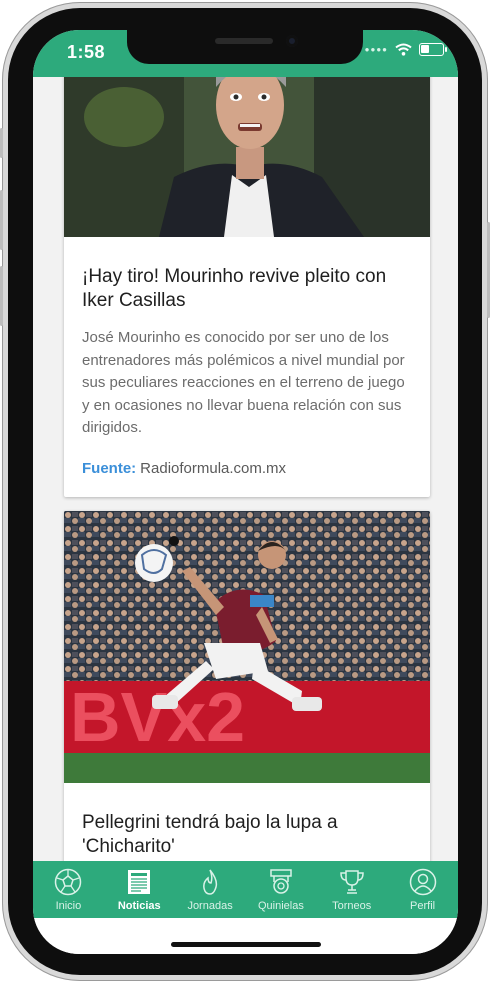 This screenshot has width=490, height=983. Describe the element at coordinates (68, 906) in the screenshot. I see `tab-label: Inicio` at that location.